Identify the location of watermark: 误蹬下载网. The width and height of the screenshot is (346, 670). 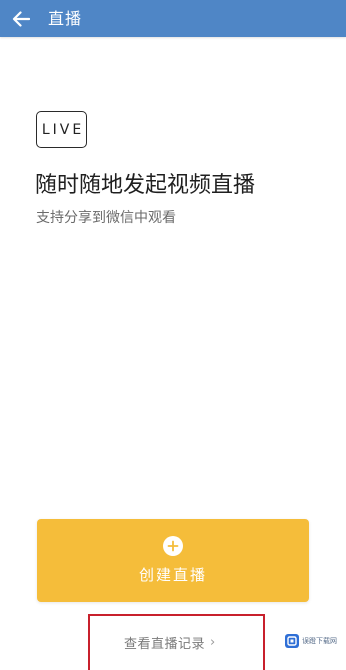
(311, 641).